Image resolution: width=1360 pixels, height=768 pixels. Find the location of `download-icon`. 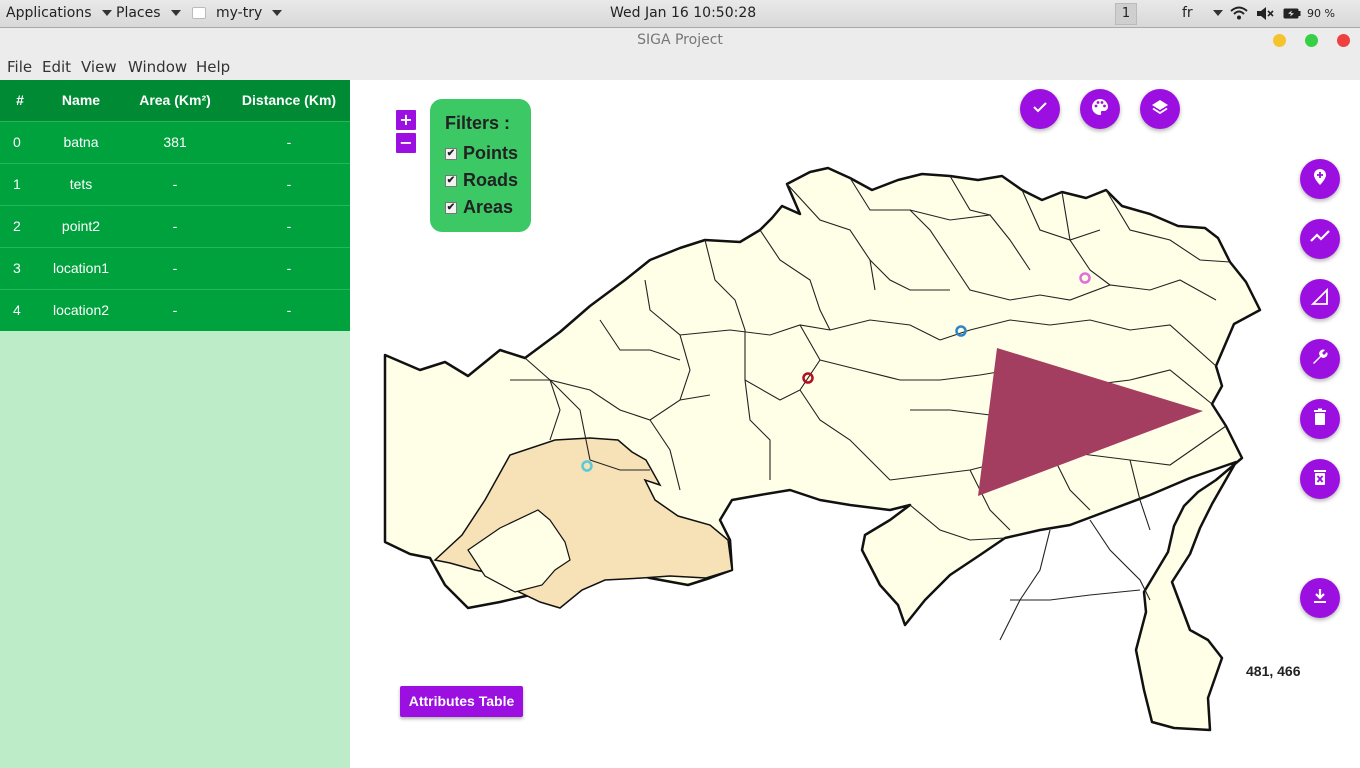

download-icon is located at coordinates (1320, 598).